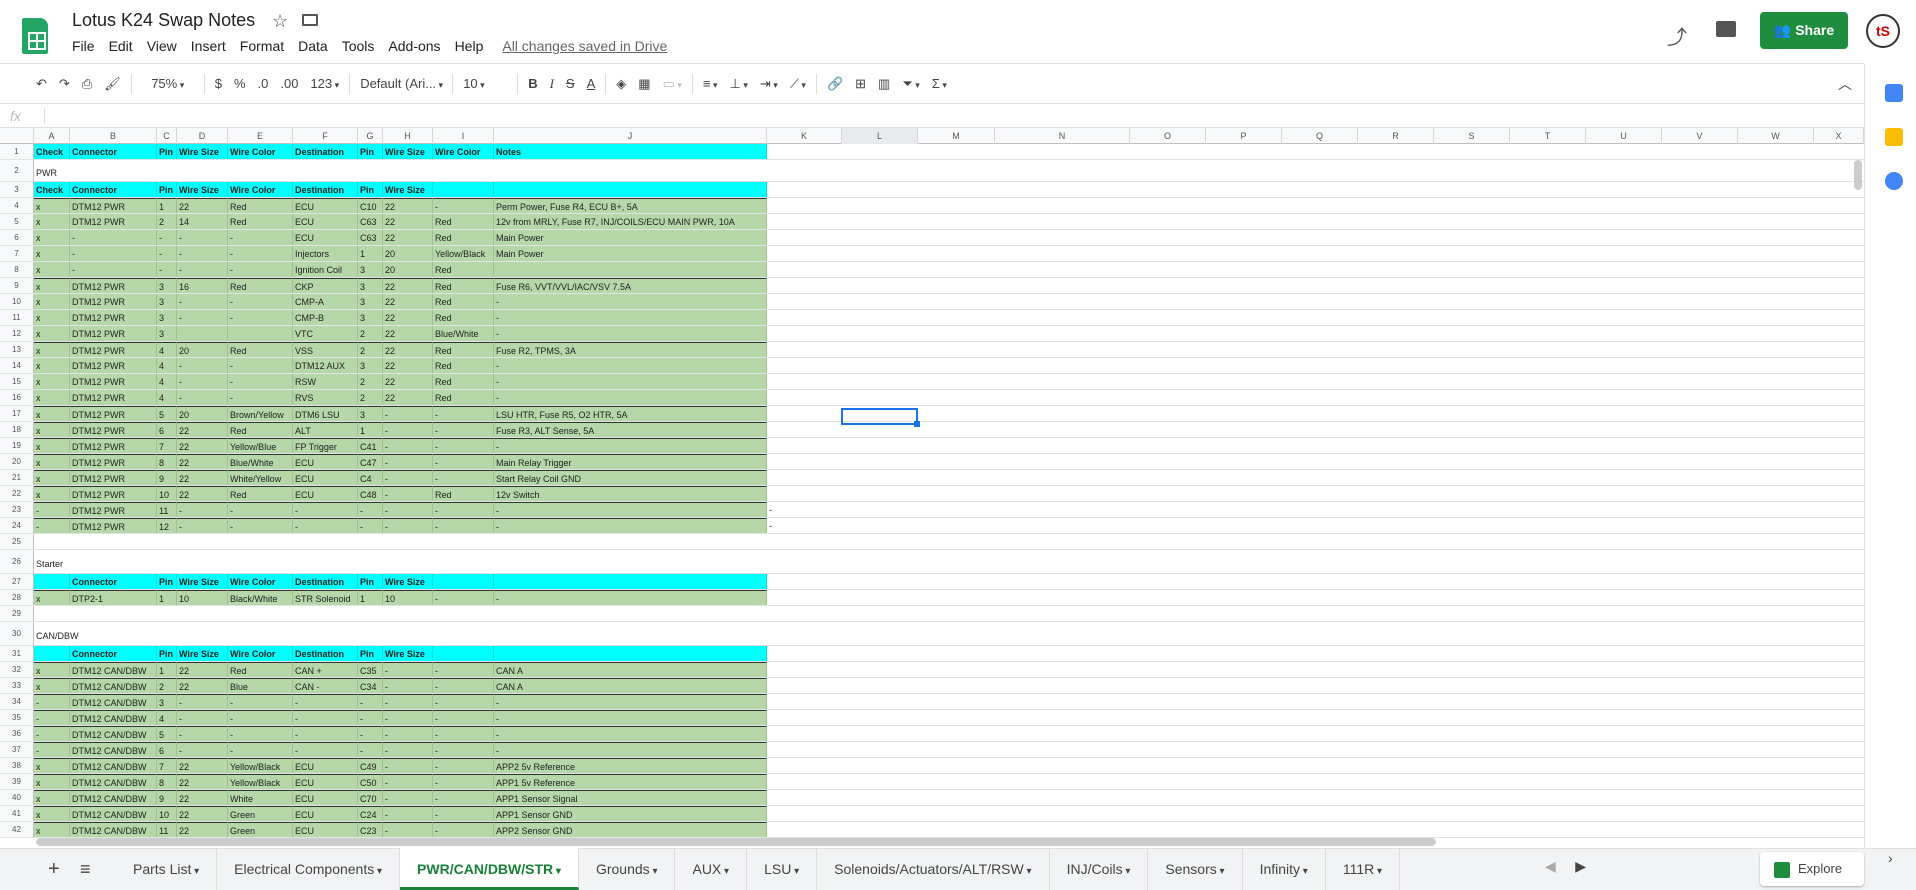 The width and height of the screenshot is (1916, 890). What do you see at coordinates (621, 84) in the screenshot?
I see `fill-color-icon: ◈` at bounding box center [621, 84].